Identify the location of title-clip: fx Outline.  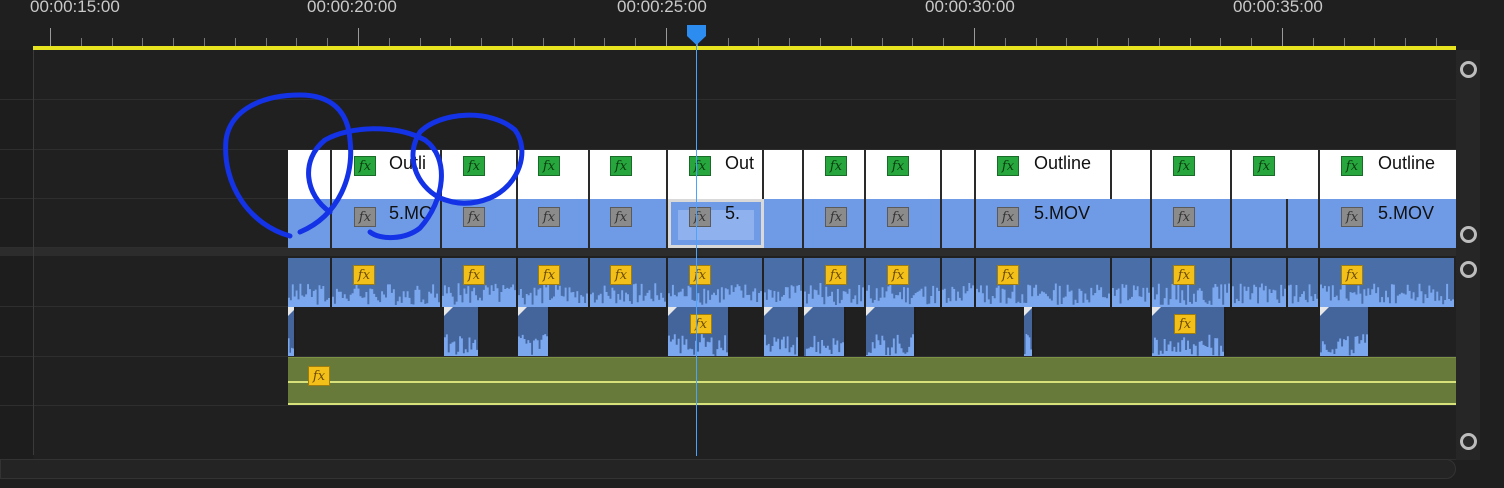
(1044, 174).